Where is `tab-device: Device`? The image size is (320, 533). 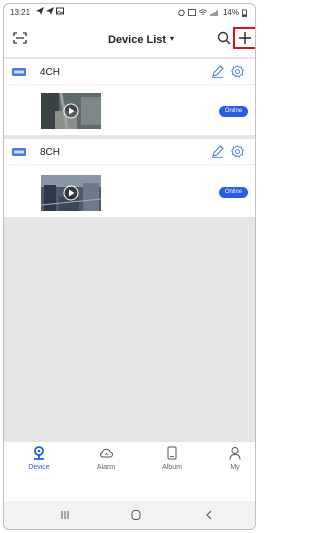
tab-device: Device is located at coordinates (39, 460).